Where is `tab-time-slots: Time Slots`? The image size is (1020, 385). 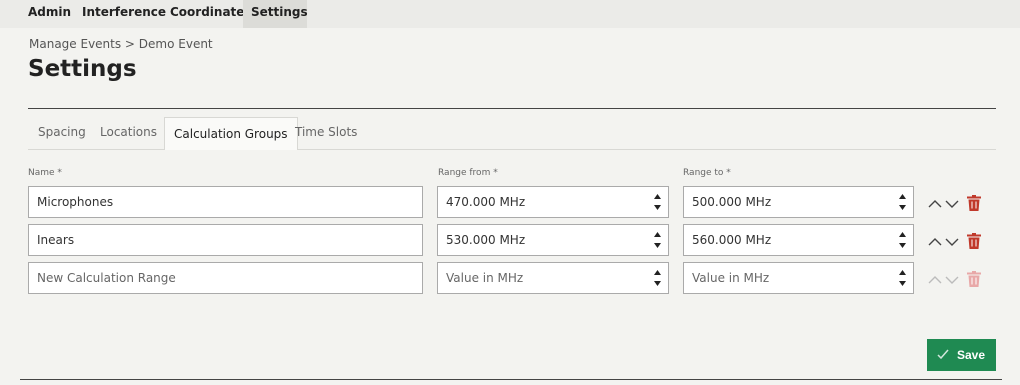
tab-time-slots: Time Slots is located at coordinates (326, 132).